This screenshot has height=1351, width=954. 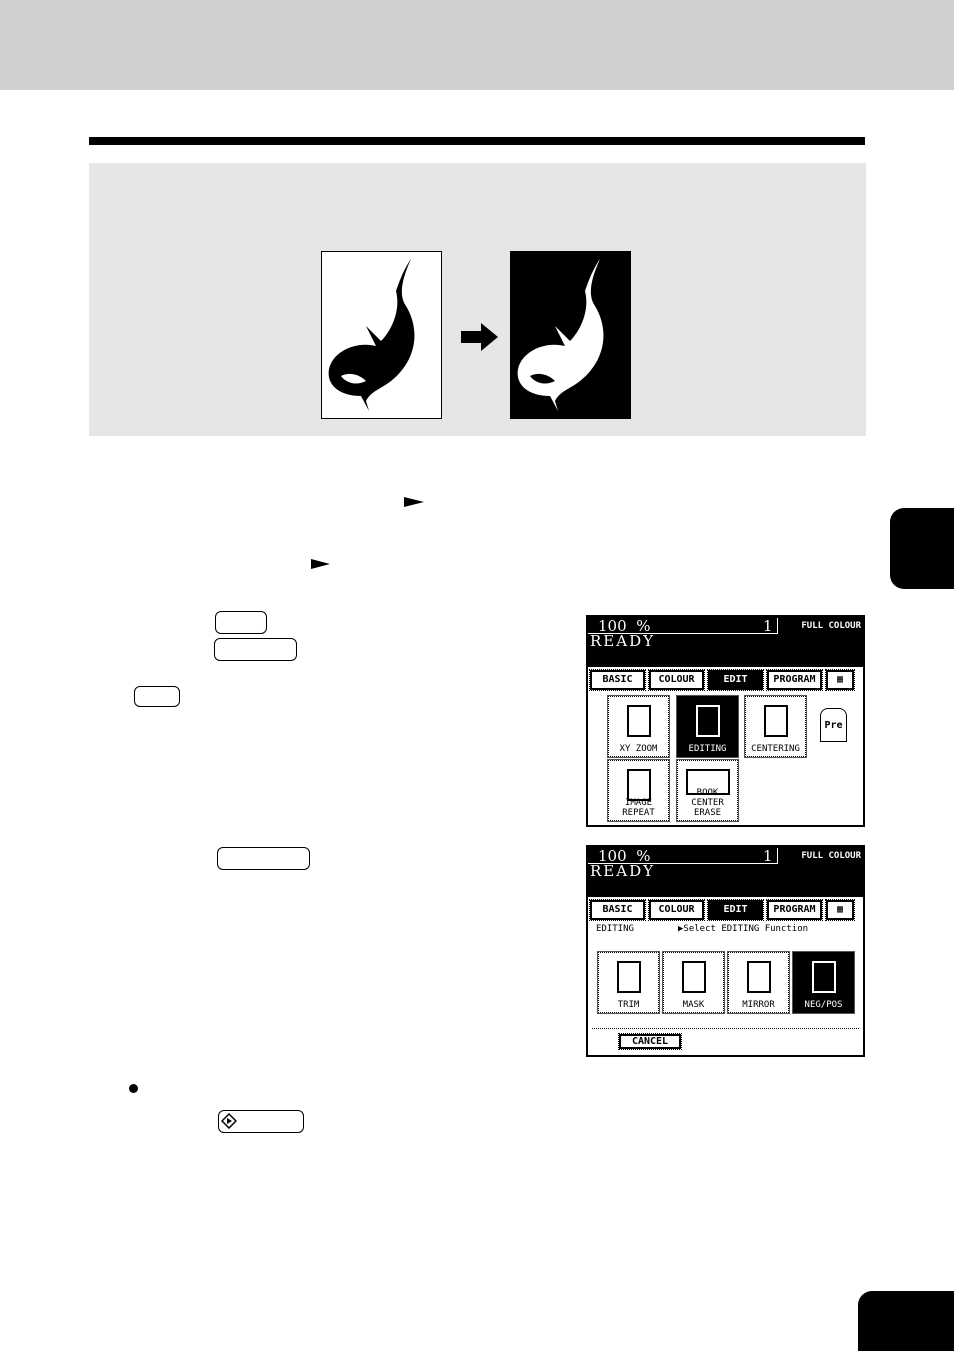 I want to click on negative-orca-image, so click(x=570, y=335).